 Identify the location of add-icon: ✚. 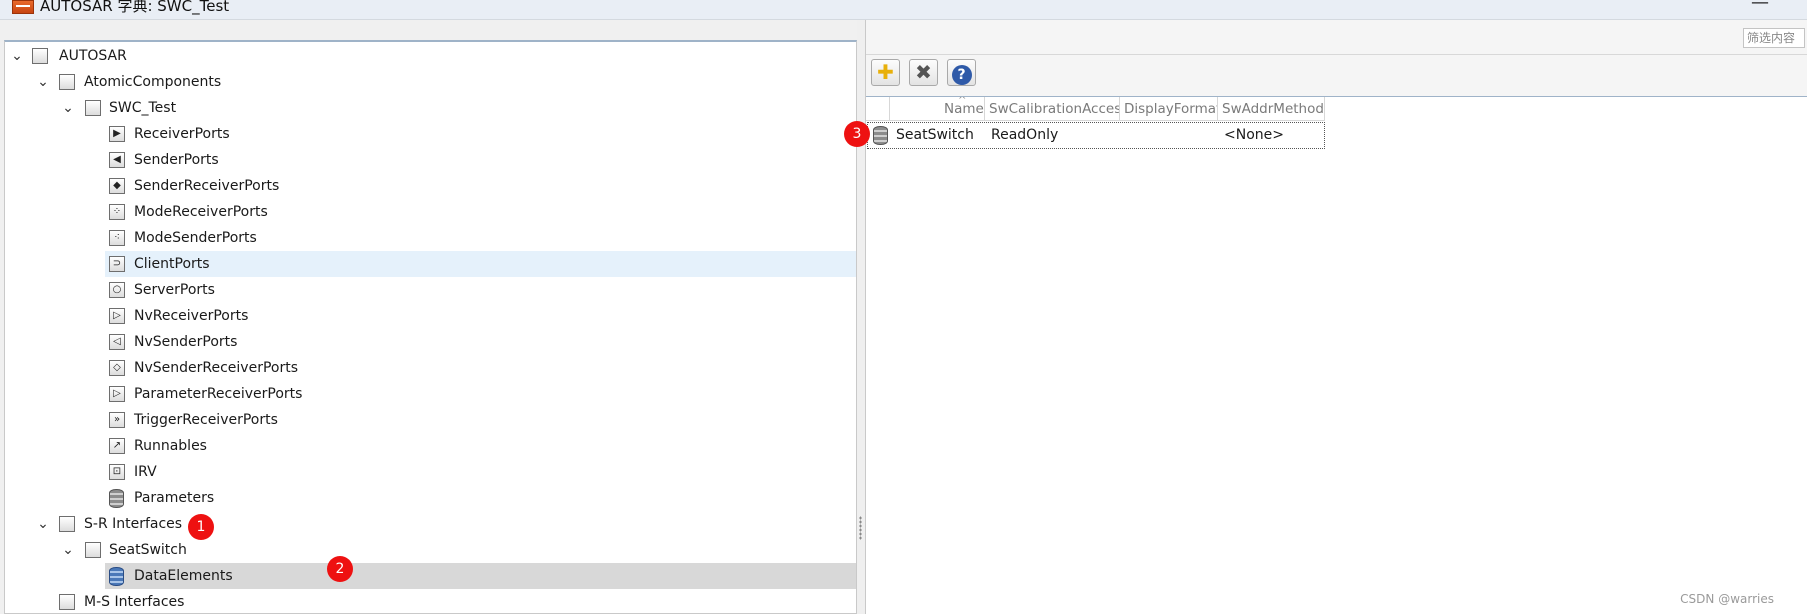
(885, 72).